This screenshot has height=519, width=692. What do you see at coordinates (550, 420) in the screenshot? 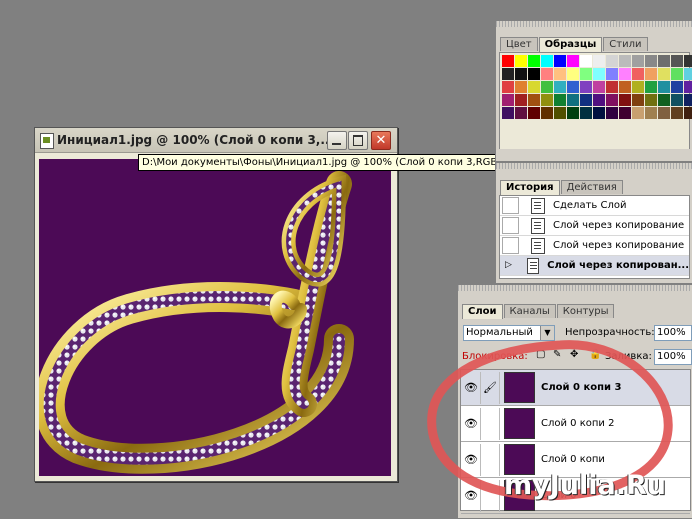
I see `red-annotation-circle` at bounding box center [550, 420].